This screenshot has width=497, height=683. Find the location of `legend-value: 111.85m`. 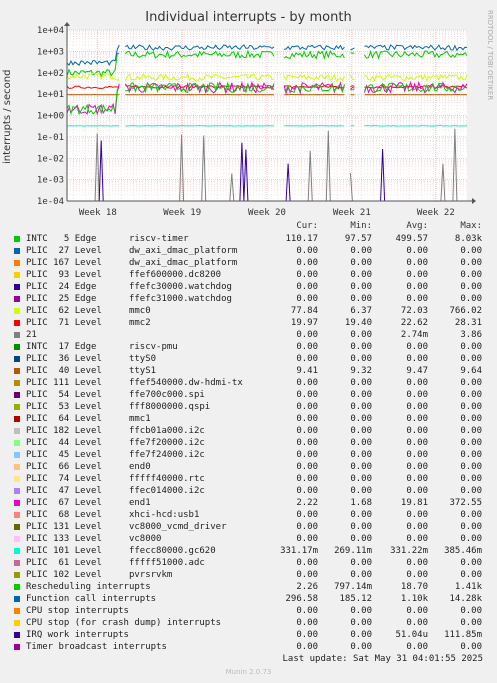

legend-value: 111.85m is located at coordinates (463, 635).